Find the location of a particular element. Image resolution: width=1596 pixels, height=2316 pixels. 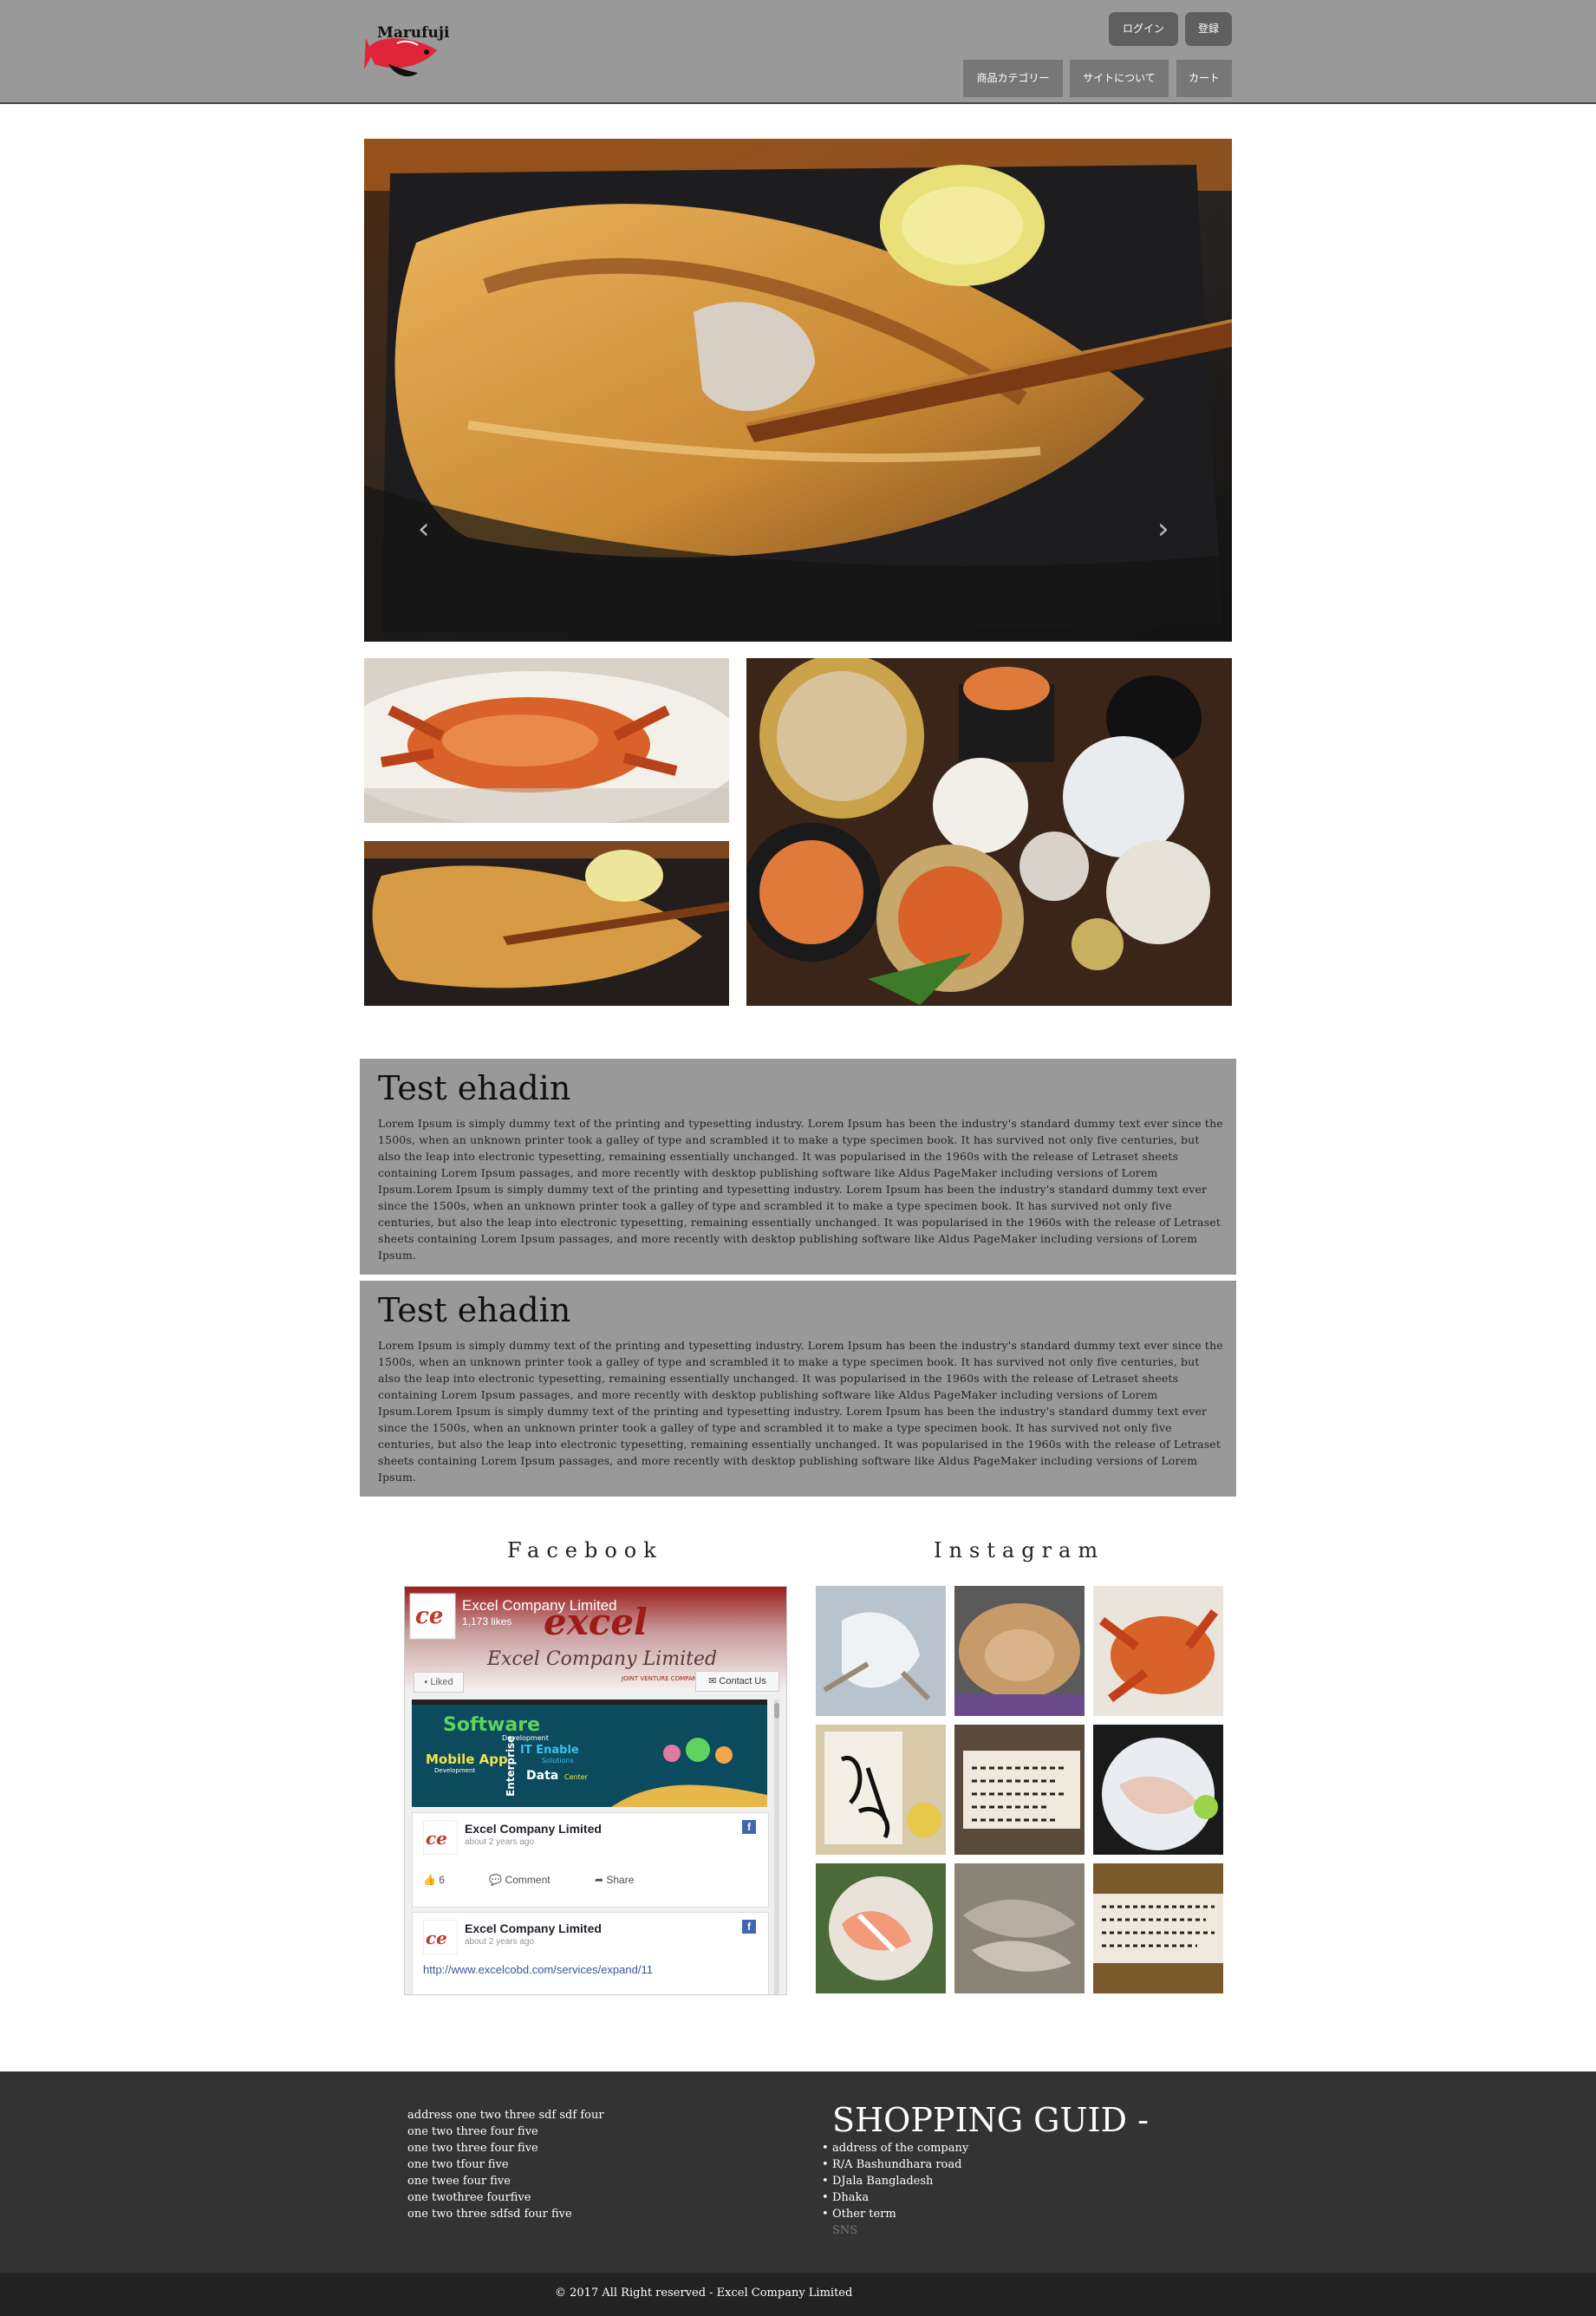

address-line: one twee four five is located at coordinates (459, 2181).